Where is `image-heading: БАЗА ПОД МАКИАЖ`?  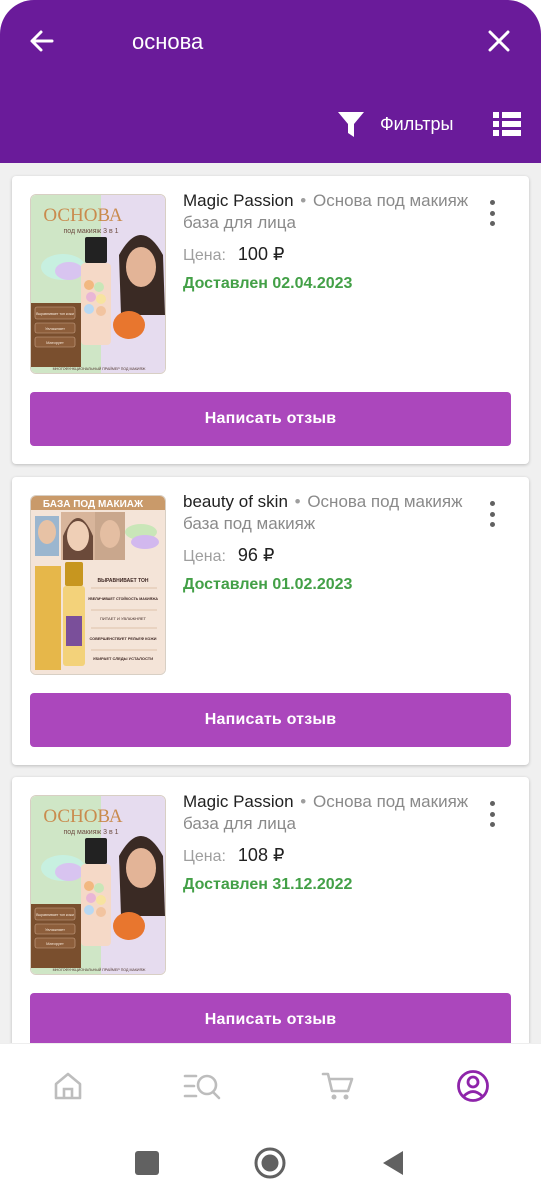
image-heading: БАЗА ПОД МАКИАЖ is located at coordinates (93, 504).